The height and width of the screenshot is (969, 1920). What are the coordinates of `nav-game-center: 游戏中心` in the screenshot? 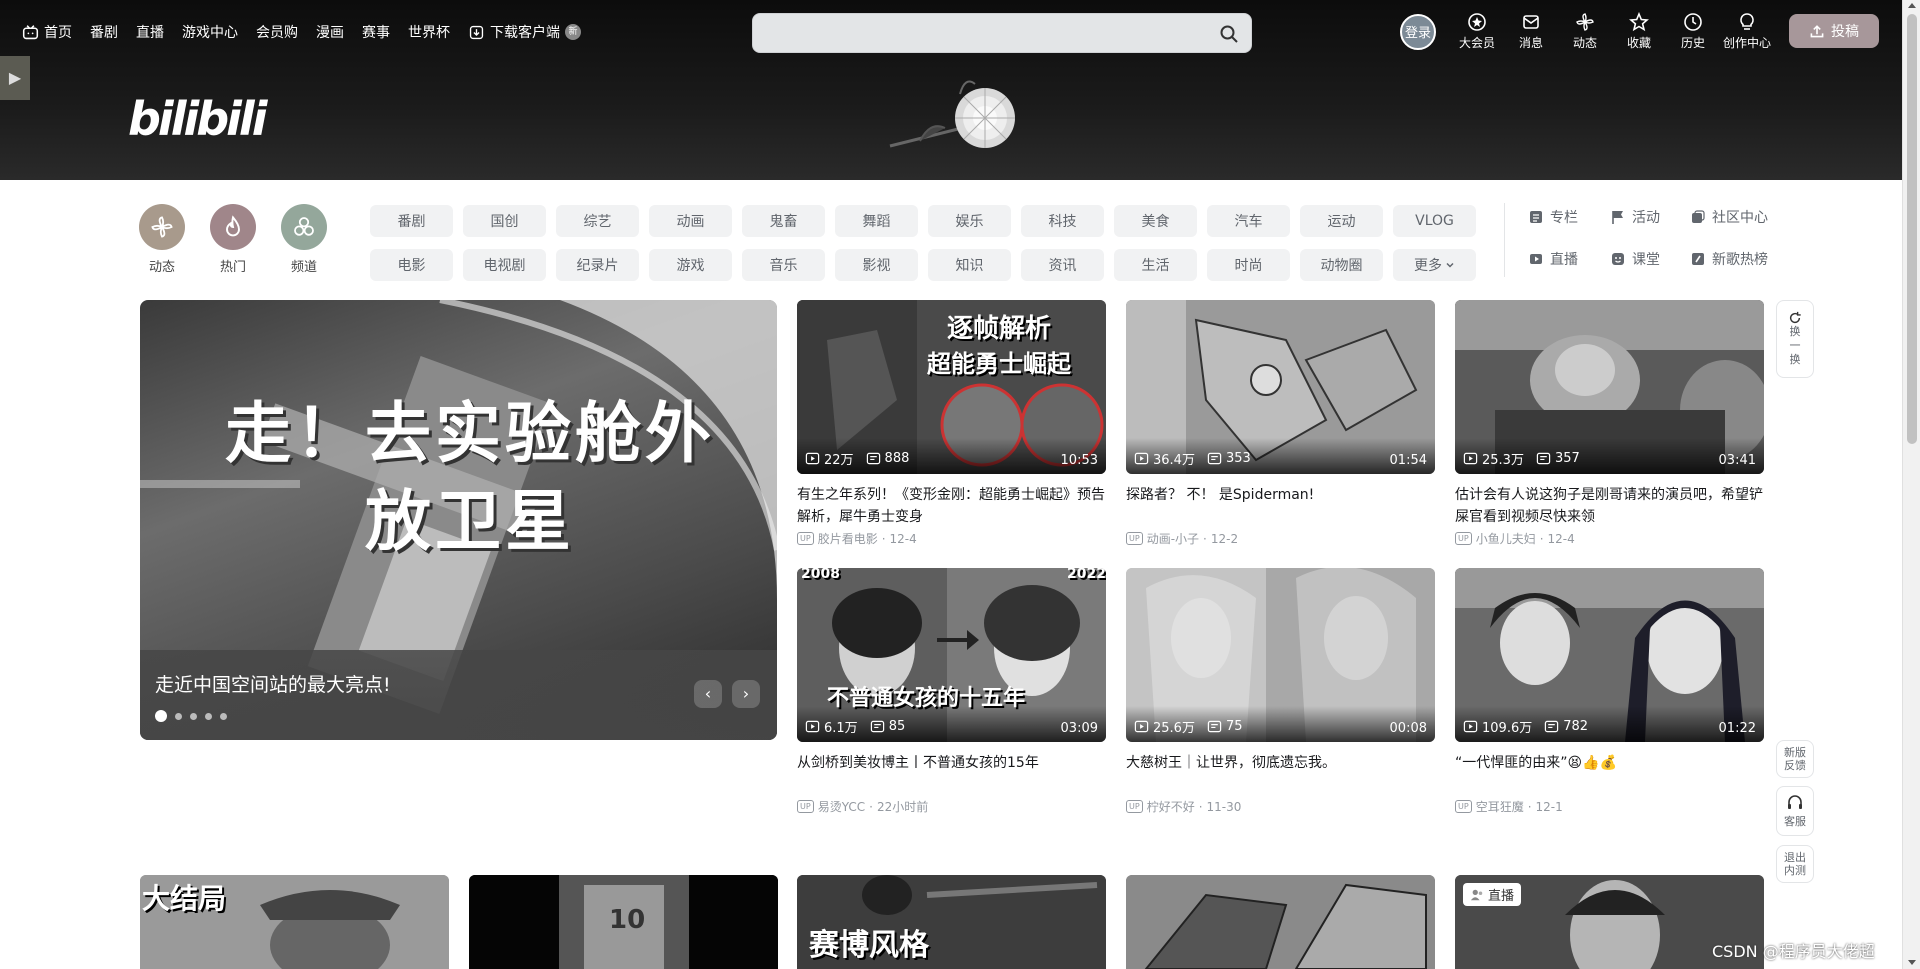 It's located at (210, 32).